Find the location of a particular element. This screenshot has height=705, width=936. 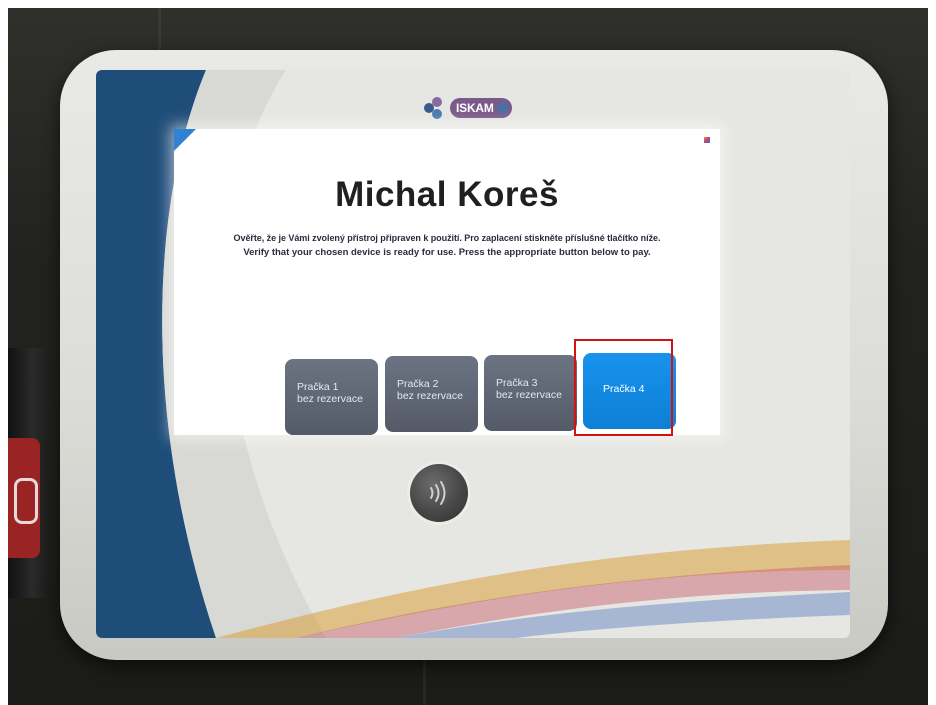

selection-highlight-box is located at coordinates (623, 387).